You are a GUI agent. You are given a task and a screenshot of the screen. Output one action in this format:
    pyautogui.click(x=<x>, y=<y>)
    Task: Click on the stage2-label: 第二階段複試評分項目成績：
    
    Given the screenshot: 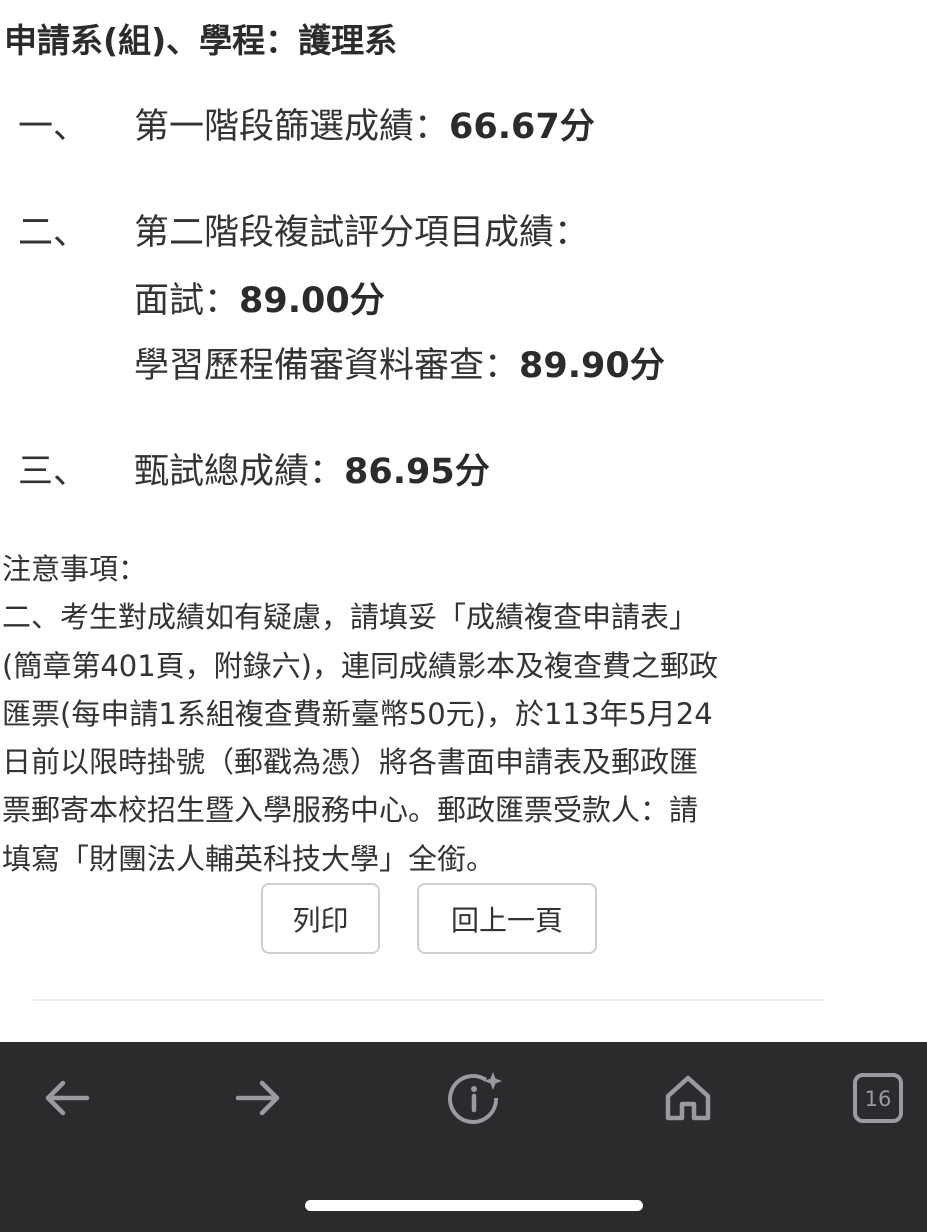 What is the action you would take?
    pyautogui.click(x=362, y=233)
    